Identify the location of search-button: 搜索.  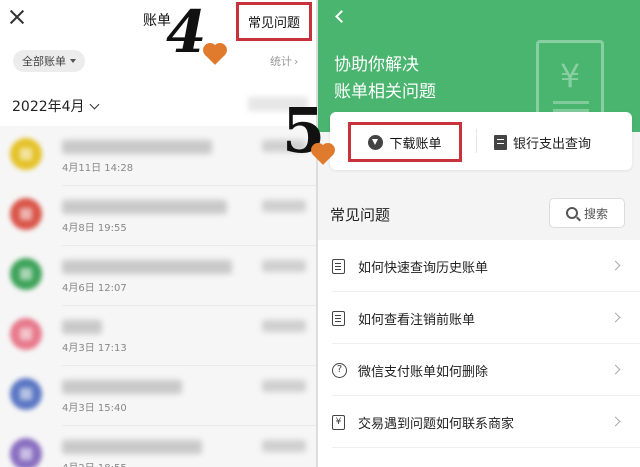
(587, 213).